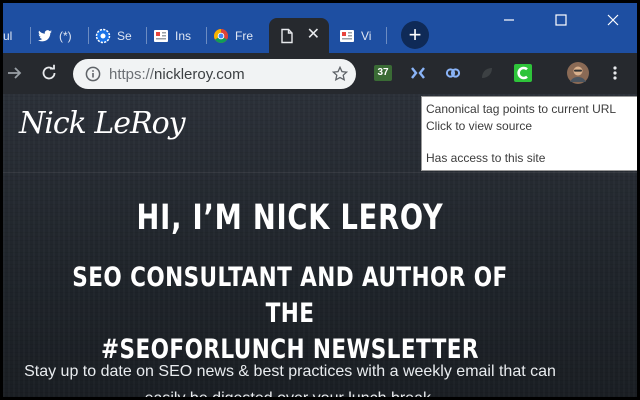  Describe the element at coordinates (290, 218) in the screenshot. I see `page-title: HI, I’M NICK LEROY` at that location.